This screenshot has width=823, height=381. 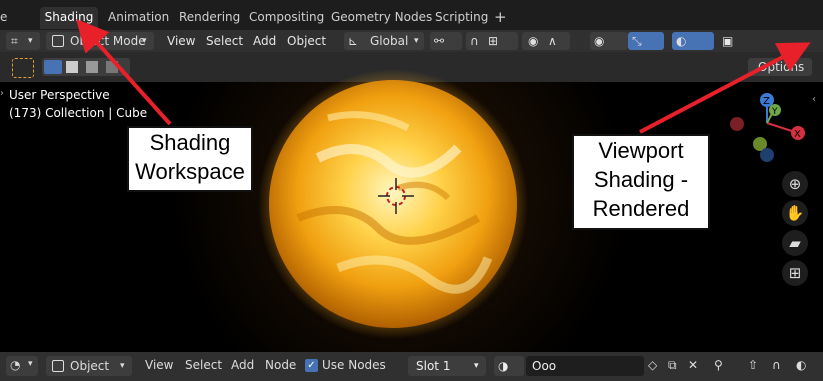 I want to click on browse-material-button: ◑, so click(x=509, y=366).